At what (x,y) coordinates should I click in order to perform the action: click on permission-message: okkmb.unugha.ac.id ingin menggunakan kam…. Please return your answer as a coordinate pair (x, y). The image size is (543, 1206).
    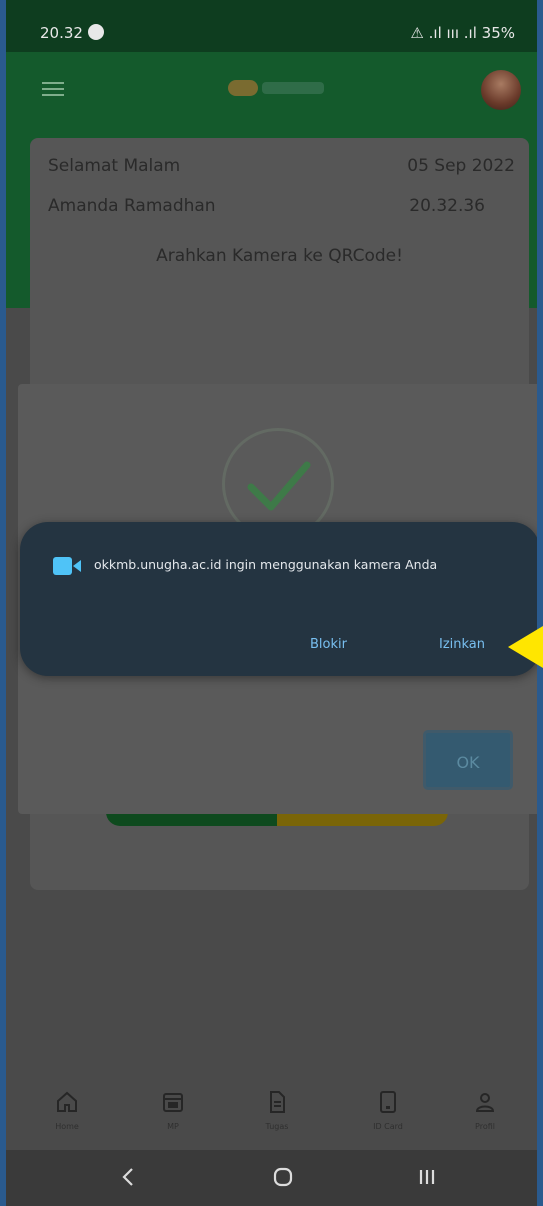
    Looking at the image, I should click on (266, 564).